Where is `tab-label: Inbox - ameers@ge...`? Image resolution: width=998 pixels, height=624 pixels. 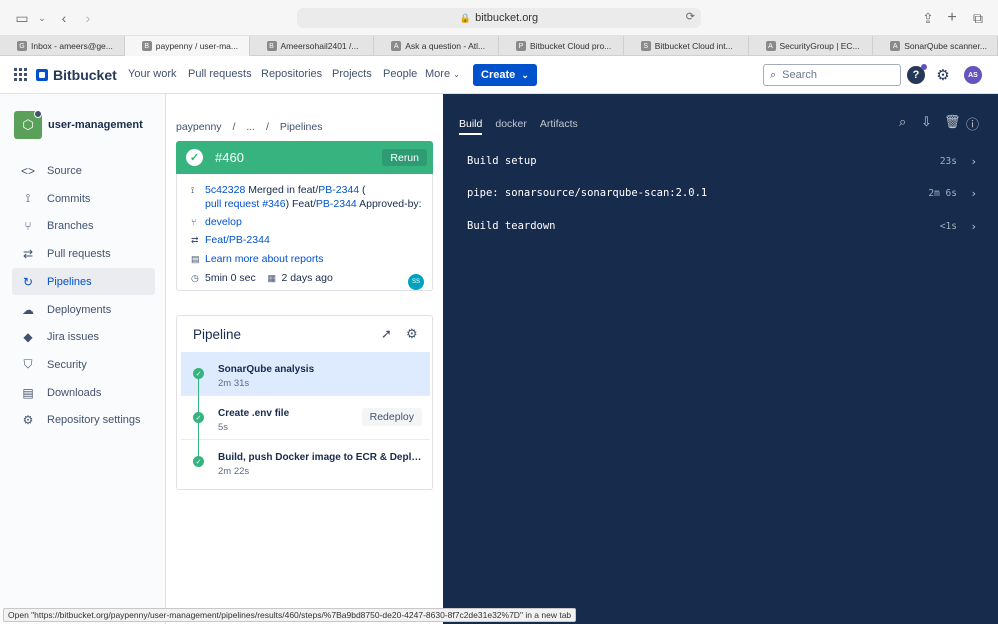
tab-label: Inbox - ameers@ge... is located at coordinates (72, 46).